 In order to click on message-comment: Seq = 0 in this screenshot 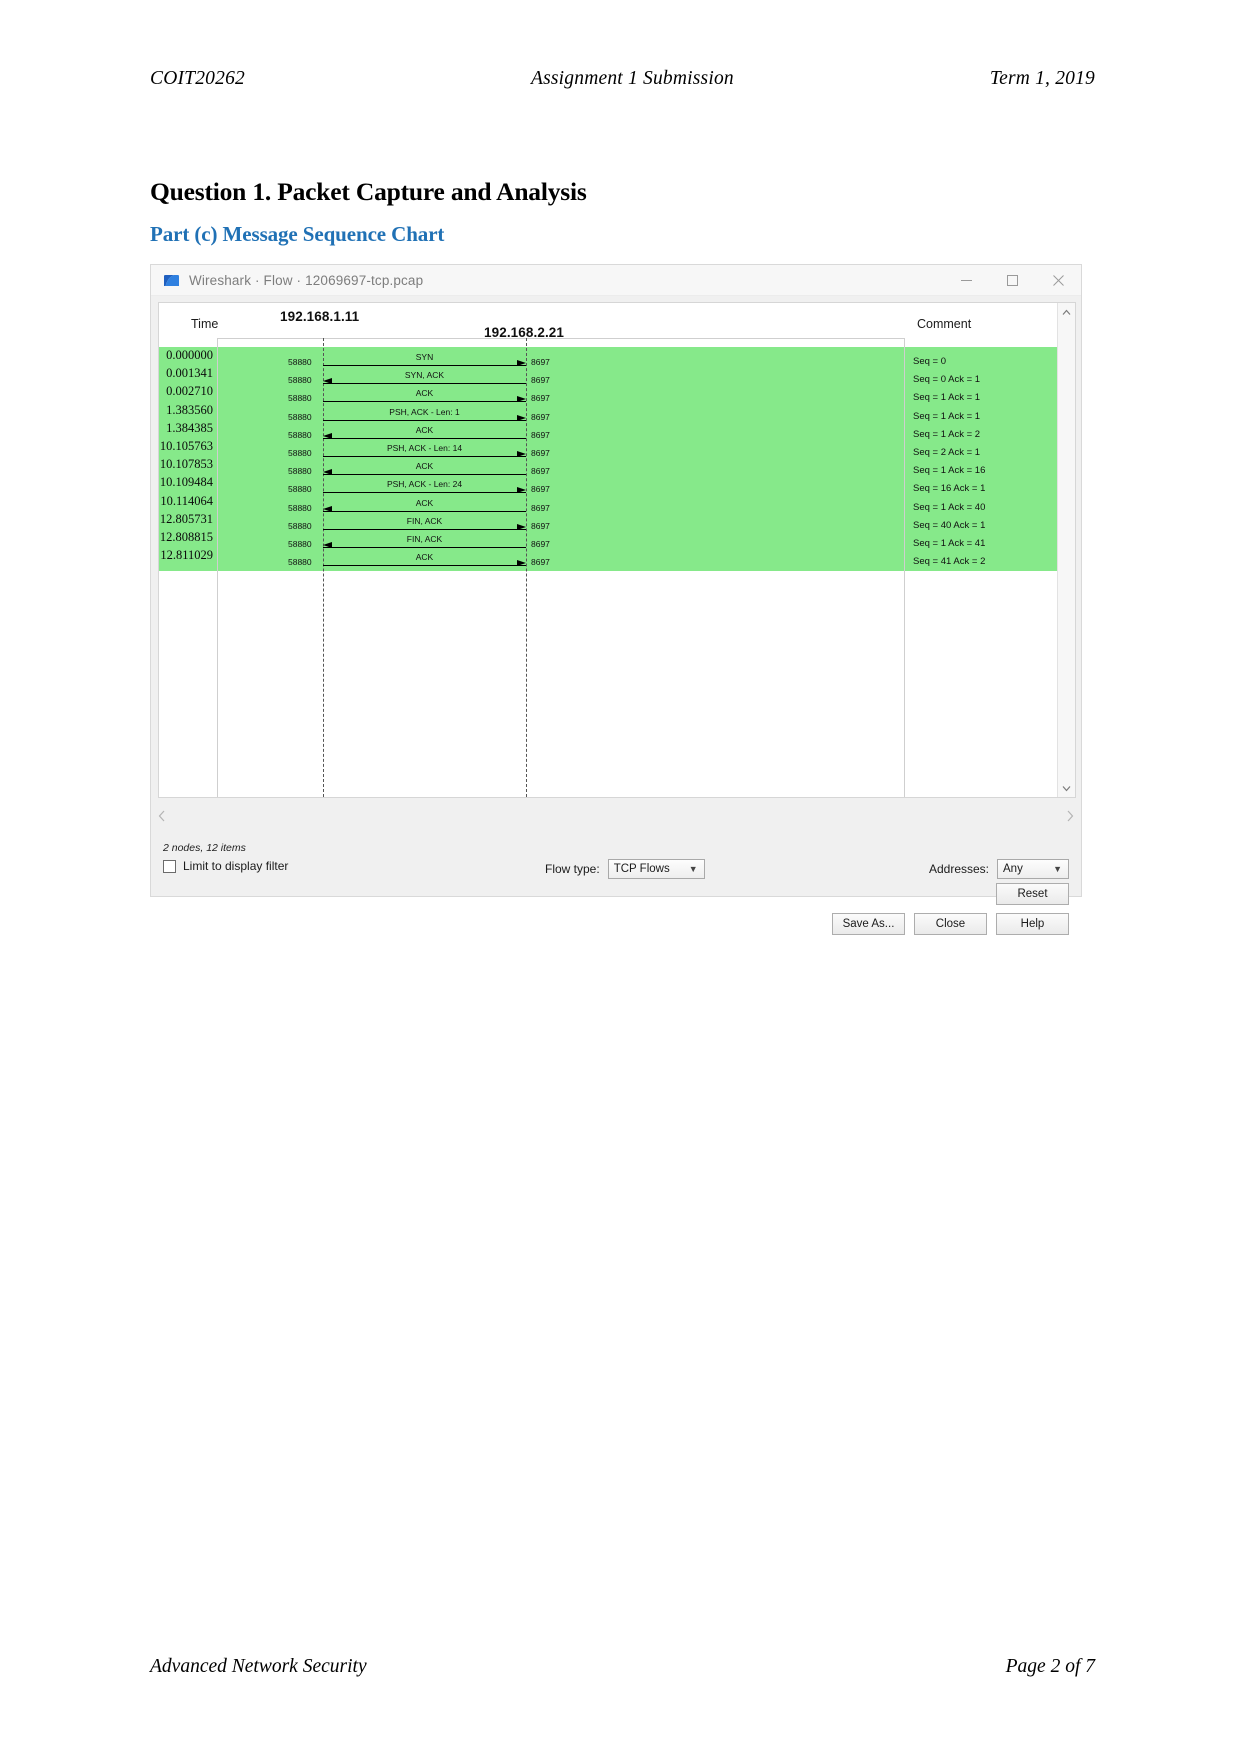, I will do `click(930, 361)`.